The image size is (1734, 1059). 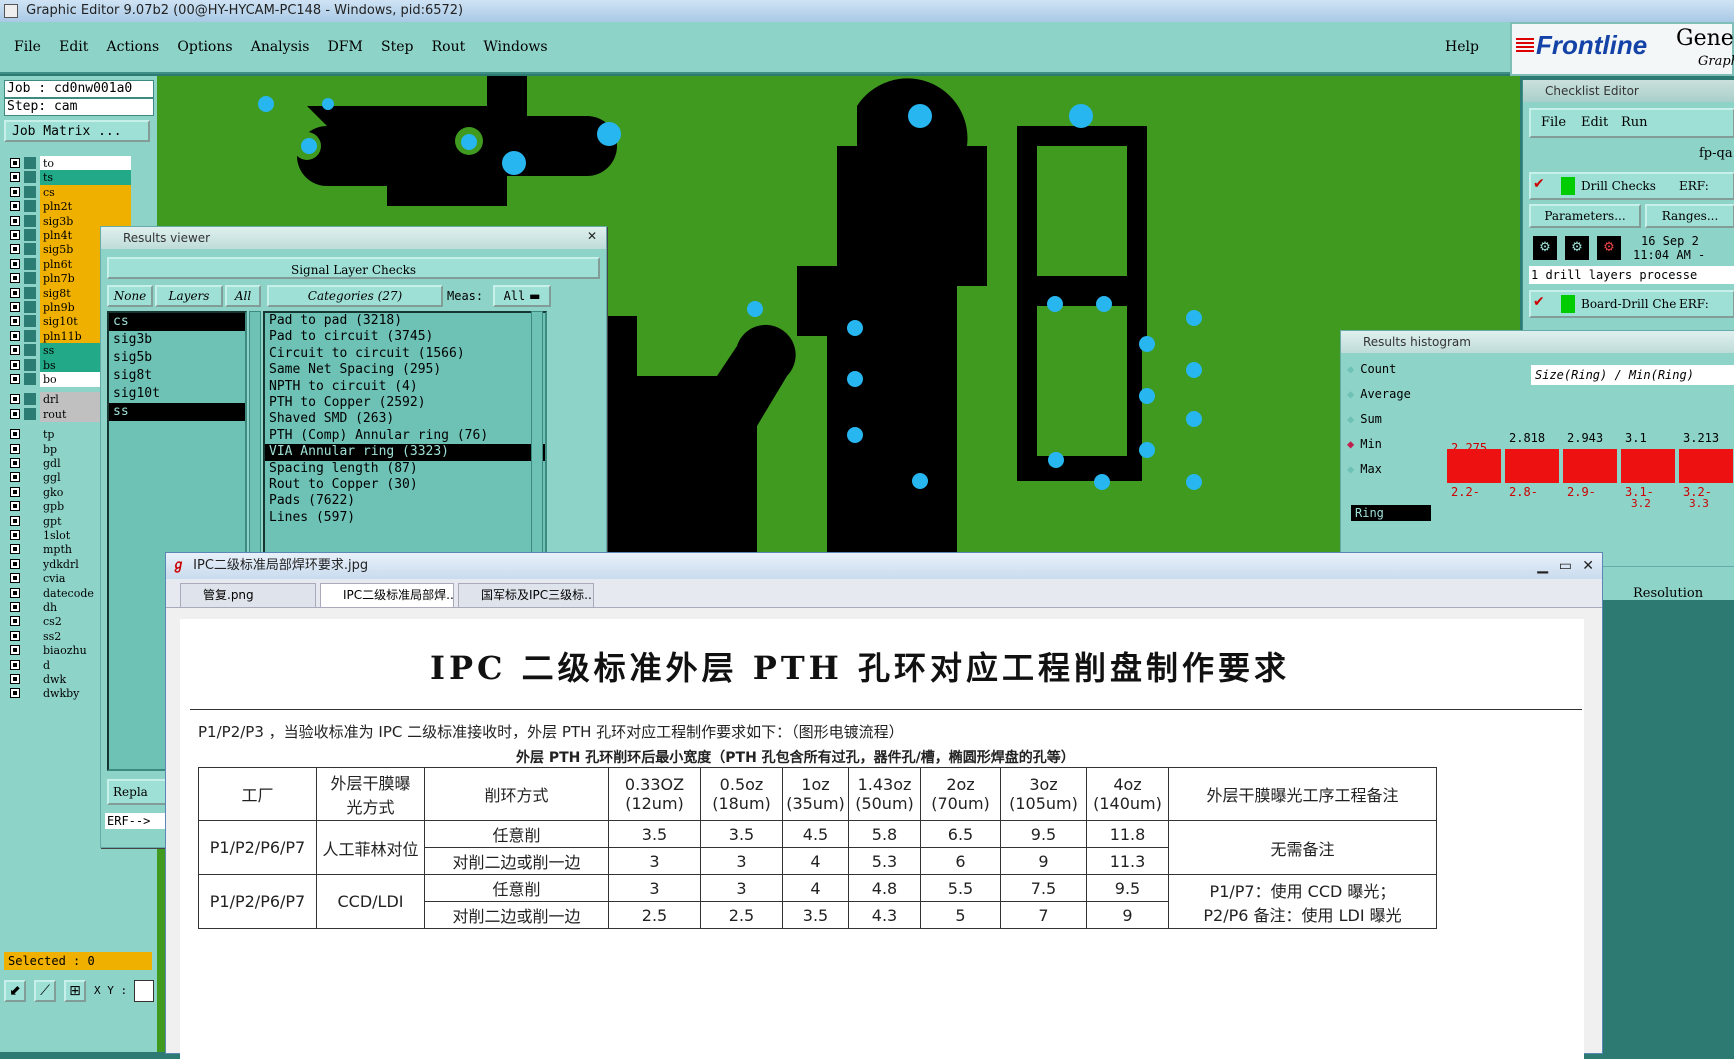 What do you see at coordinates (1379, 394) in the screenshot?
I see `histogram-option-average: ◆ Average` at bounding box center [1379, 394].